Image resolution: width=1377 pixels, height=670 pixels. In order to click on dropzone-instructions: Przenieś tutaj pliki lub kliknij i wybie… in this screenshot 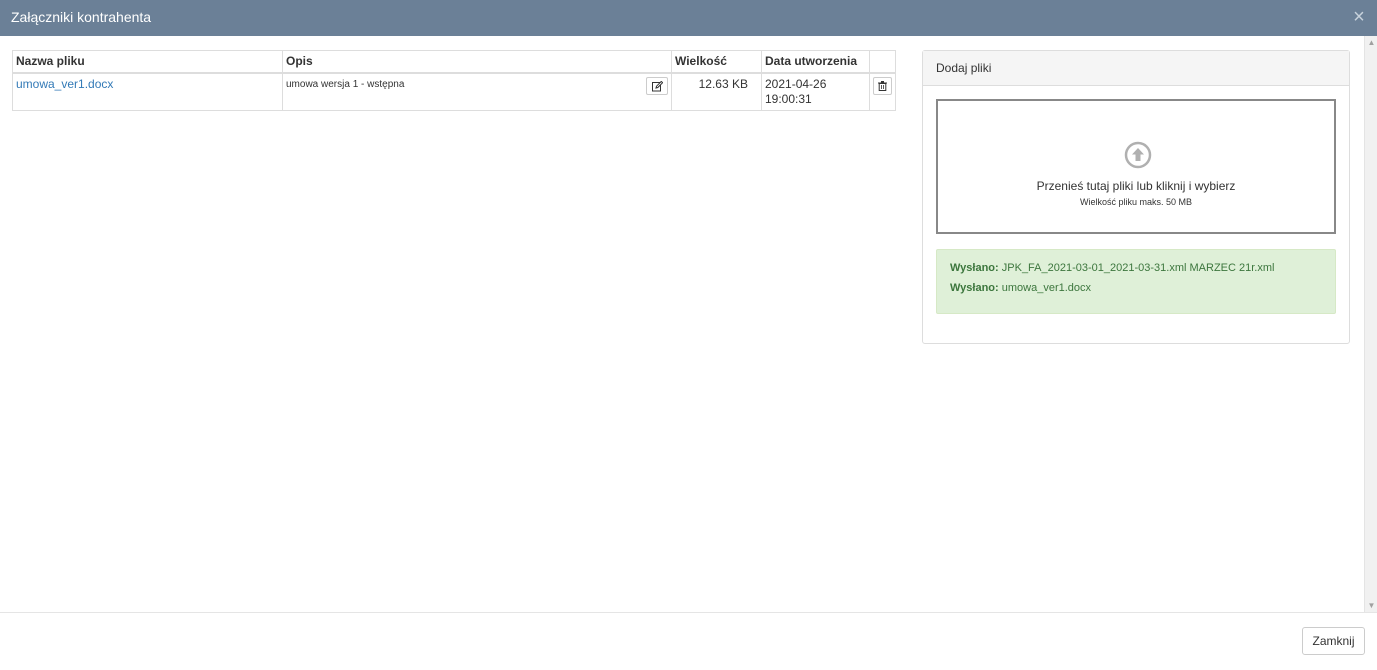, I will do `click(1136, 186)`.